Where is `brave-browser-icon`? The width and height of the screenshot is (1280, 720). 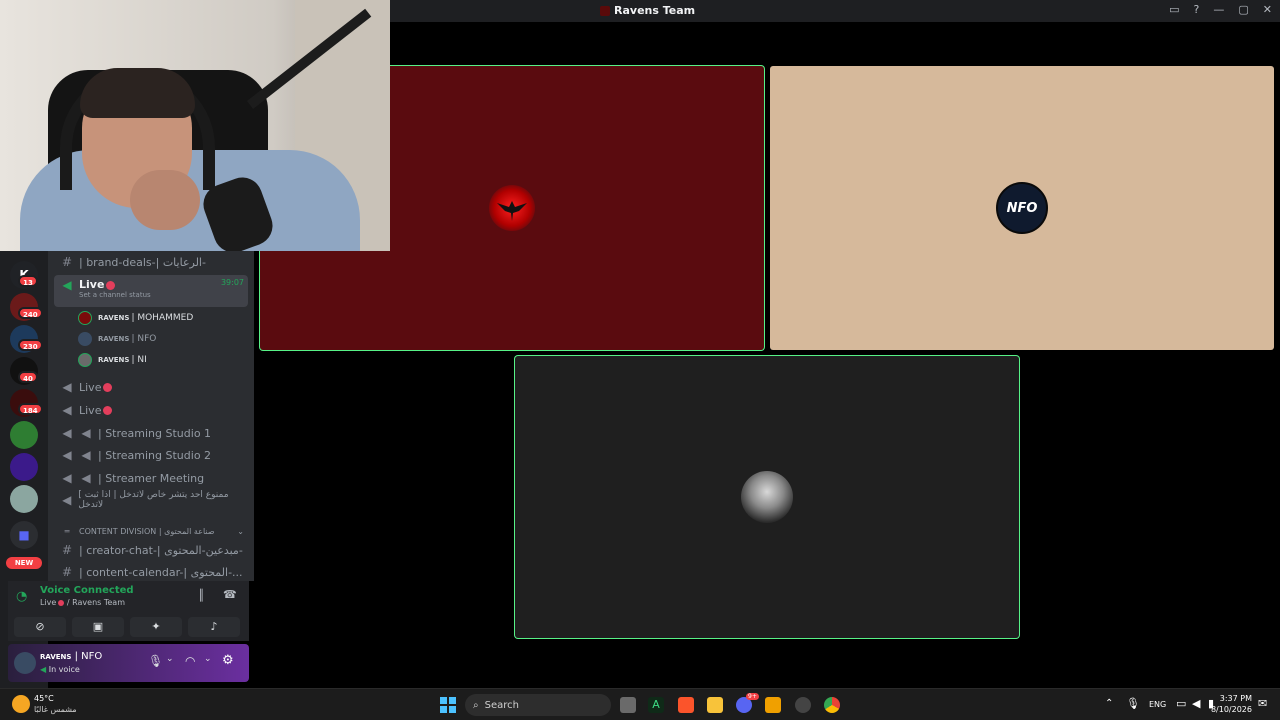
brave-browser-icon is located at coordinates (686, 705).